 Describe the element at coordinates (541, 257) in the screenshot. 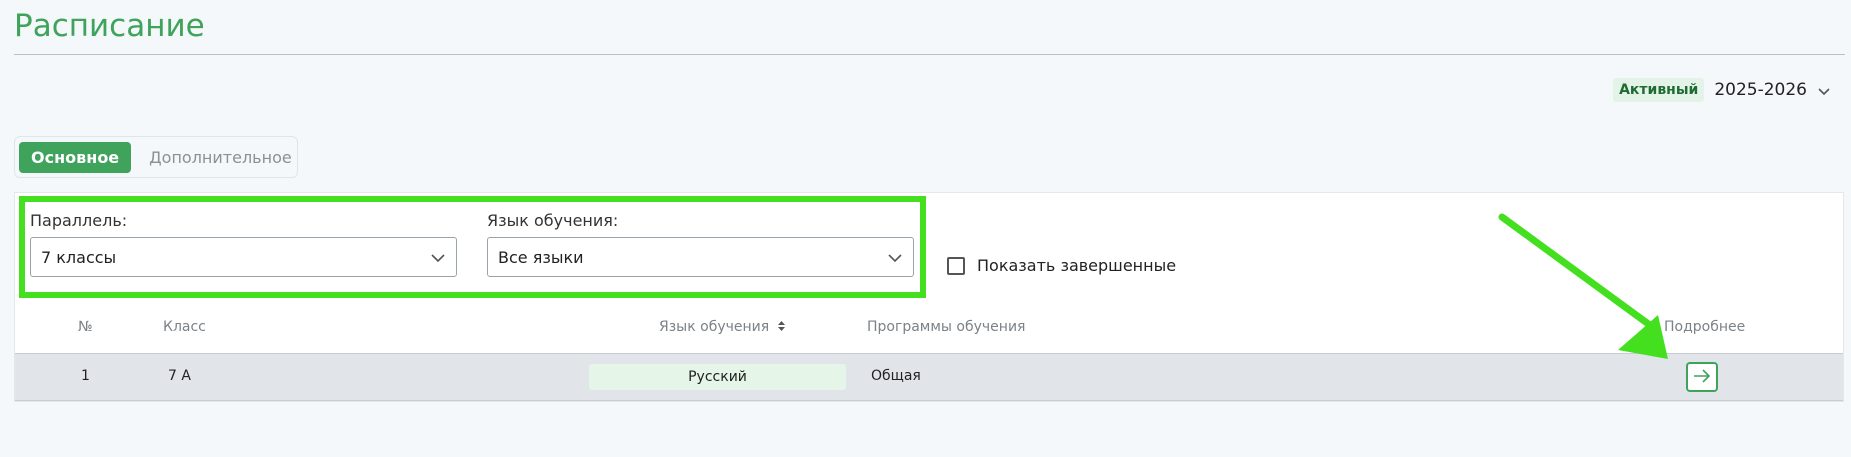

I see `language-select-value: Все языки` at that location.